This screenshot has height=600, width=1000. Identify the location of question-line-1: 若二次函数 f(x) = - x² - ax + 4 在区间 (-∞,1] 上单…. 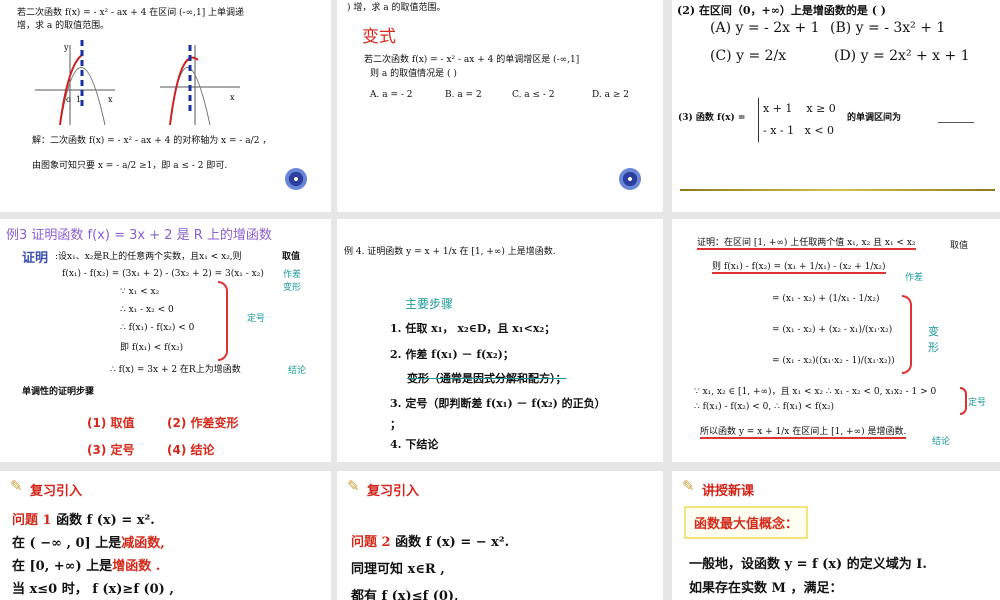
(131, 13).